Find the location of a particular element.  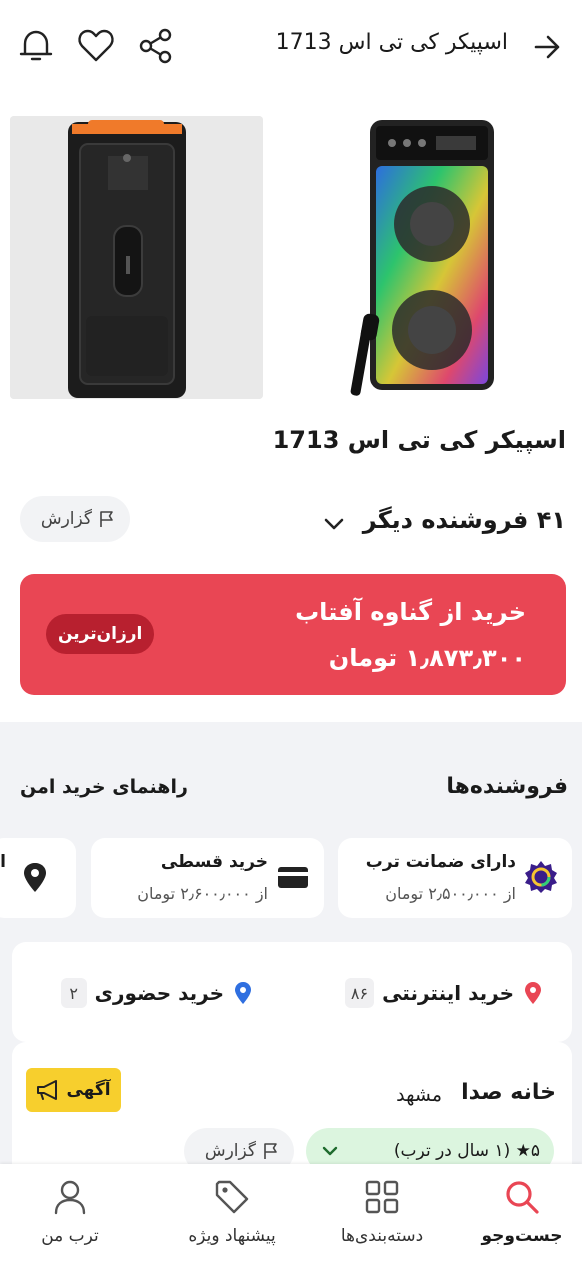

online-purchase-tab: خرید اینترنتی ۸۶ is located at coordinates (444, 993).